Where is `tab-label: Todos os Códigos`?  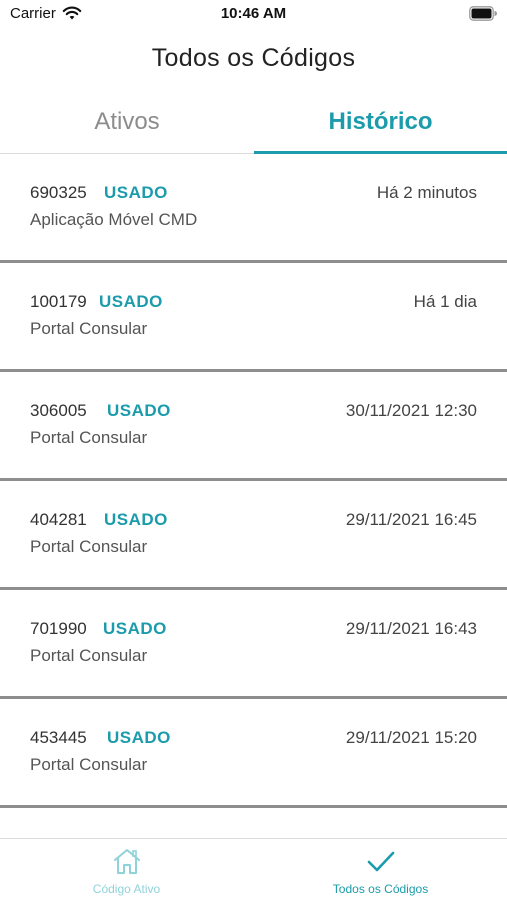
tab-label: Todos os Códigos is located at coordinates (380, 889).